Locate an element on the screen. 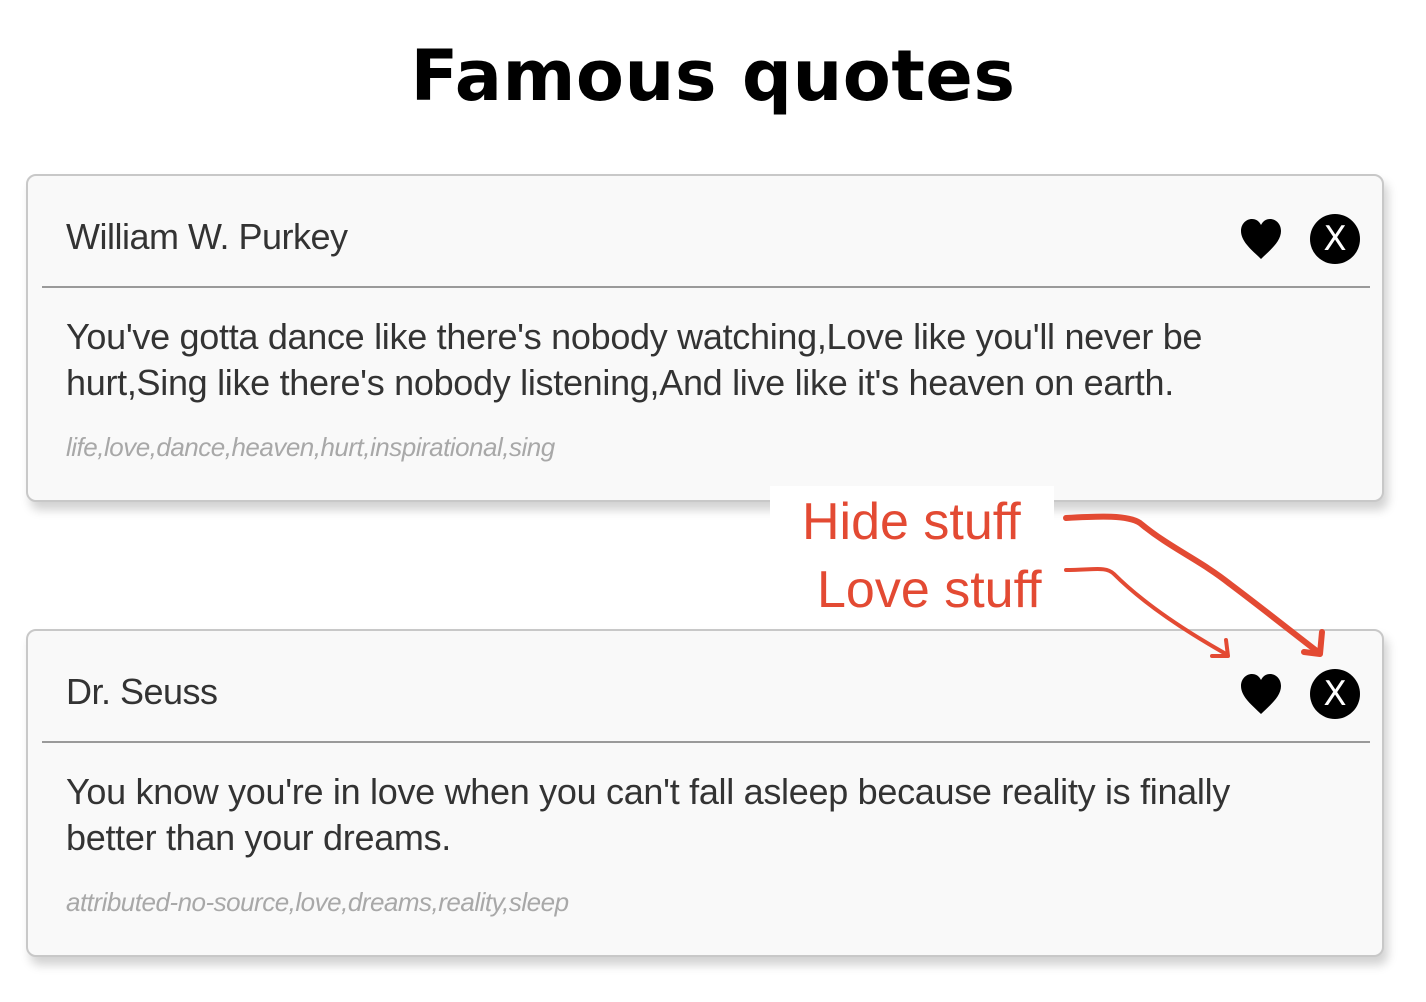 The image size is (1426, 1002). quote-card-header: William W. Purkey X is located at coordinates (706, 232).